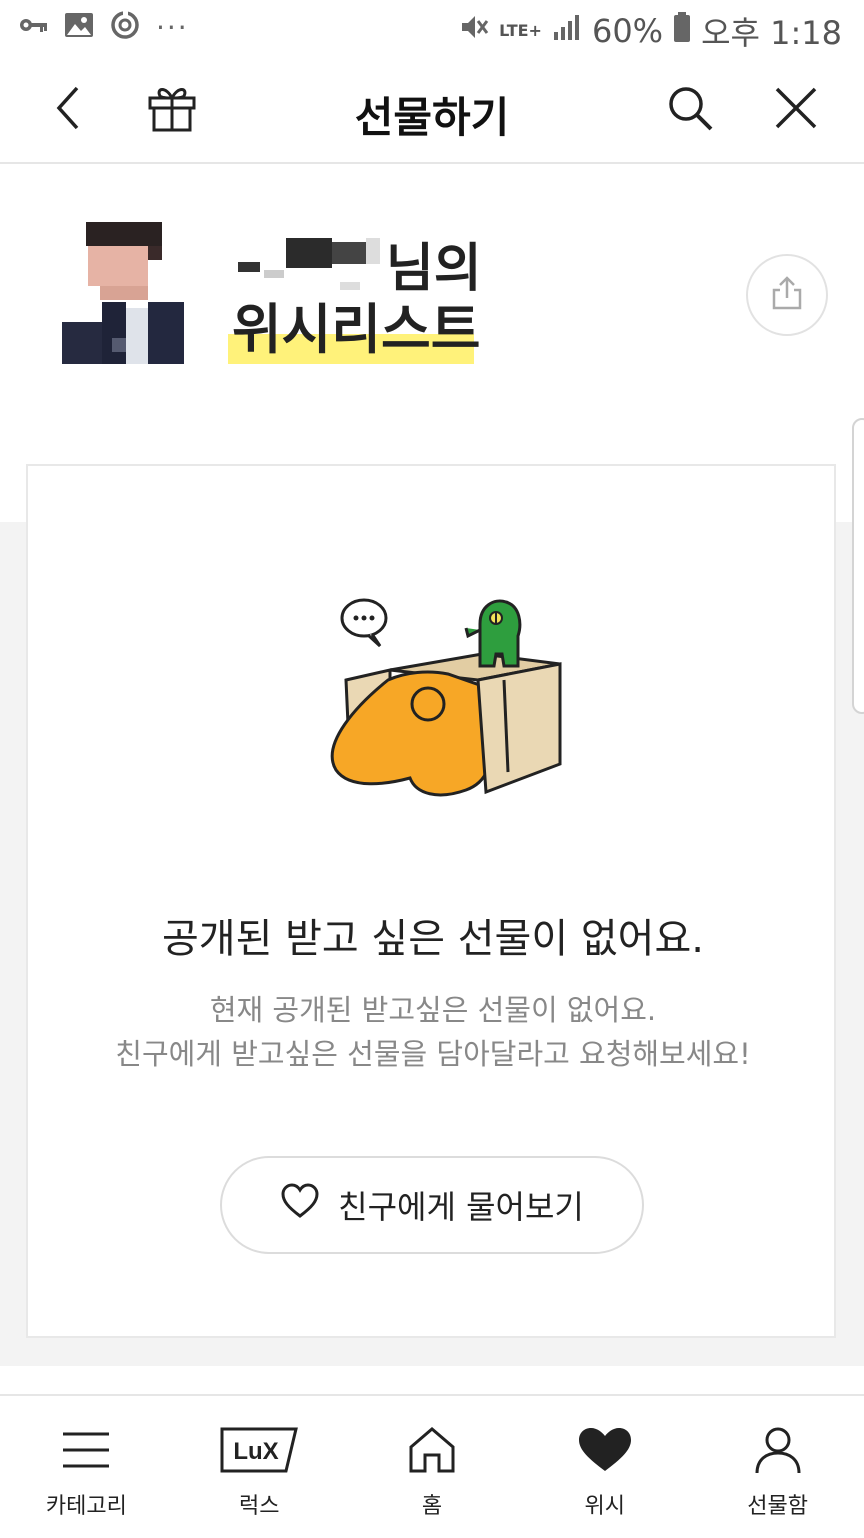 The width and height of the screenshot is (864, 1538). I want to click on search-icon, so click(690, 110).